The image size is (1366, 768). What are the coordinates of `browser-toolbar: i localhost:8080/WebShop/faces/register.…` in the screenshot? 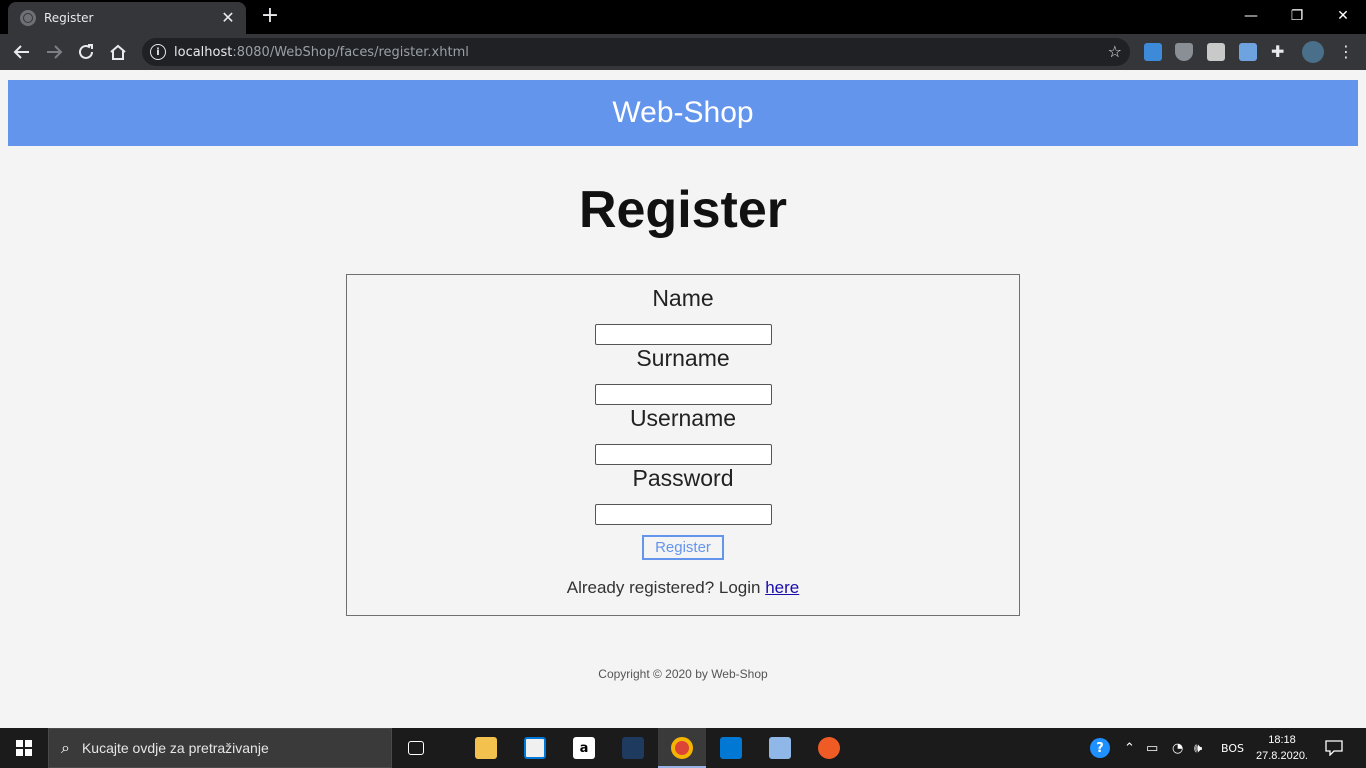 It's located at (683, 52).